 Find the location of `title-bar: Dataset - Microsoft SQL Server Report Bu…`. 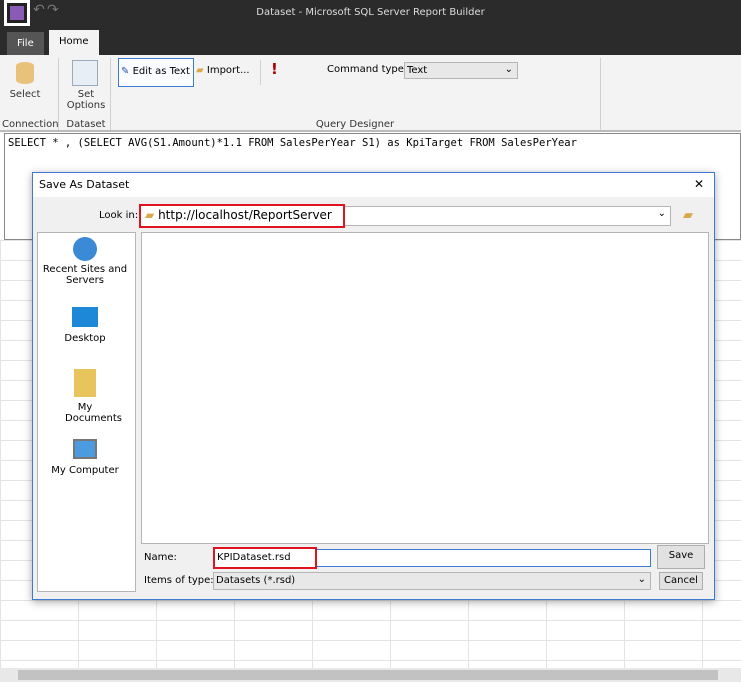

title-bar: Dataset - Microsoft SQL Server Report Bu… is located at coordinates (370, 15).